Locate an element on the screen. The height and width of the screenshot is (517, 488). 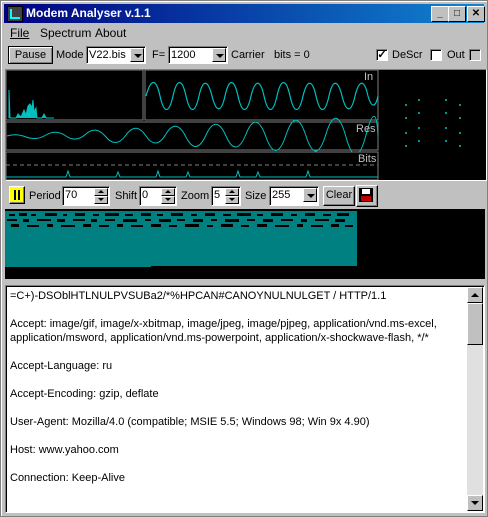
menu-bar: File Spectrum About is located at coordinates (244, 33).